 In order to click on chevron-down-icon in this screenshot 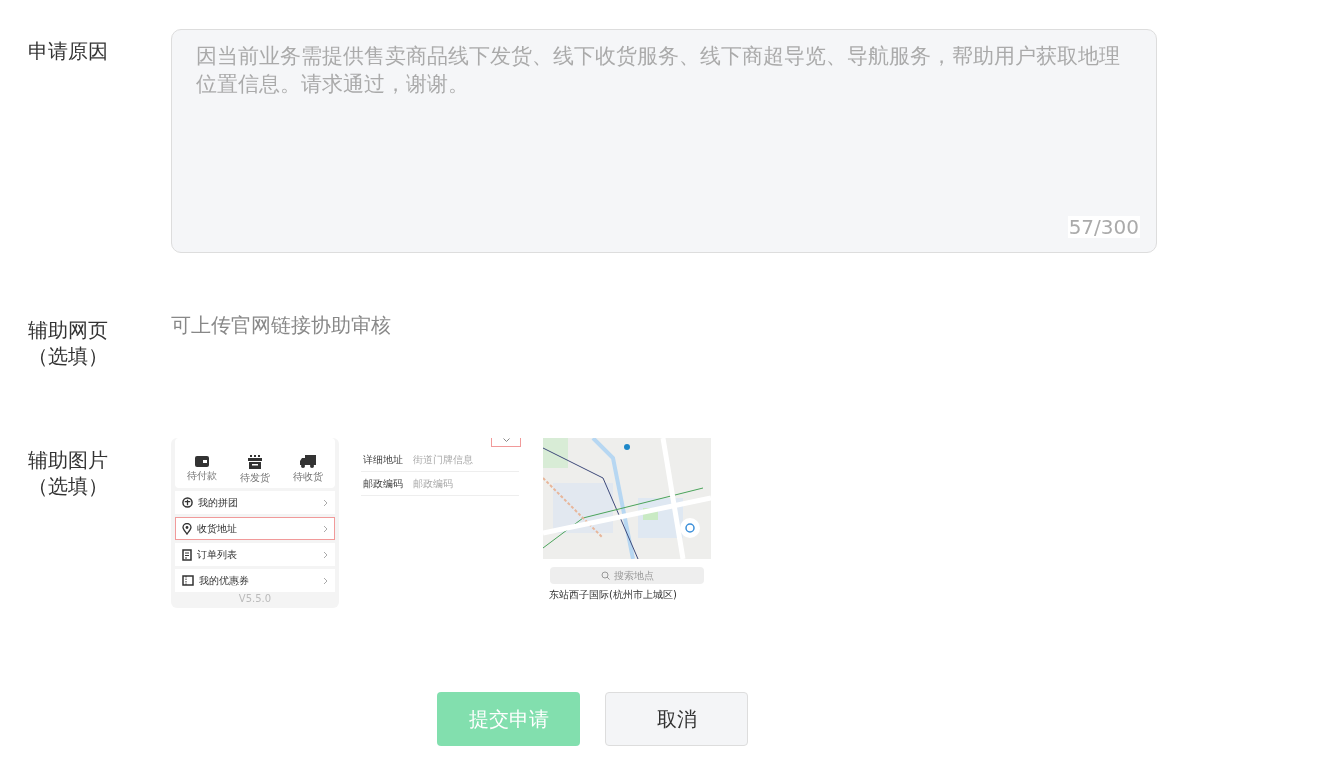, I will do `click(506, 440)`.